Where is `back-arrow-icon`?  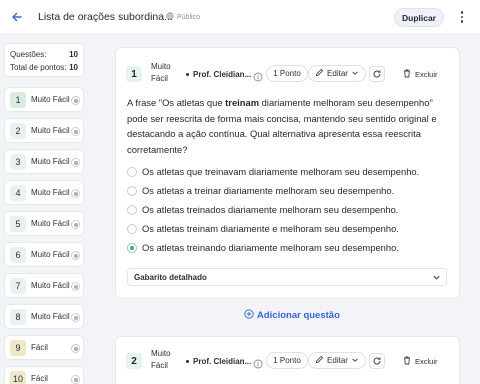 back-arrow-icon is located at coordinates (17, 17).